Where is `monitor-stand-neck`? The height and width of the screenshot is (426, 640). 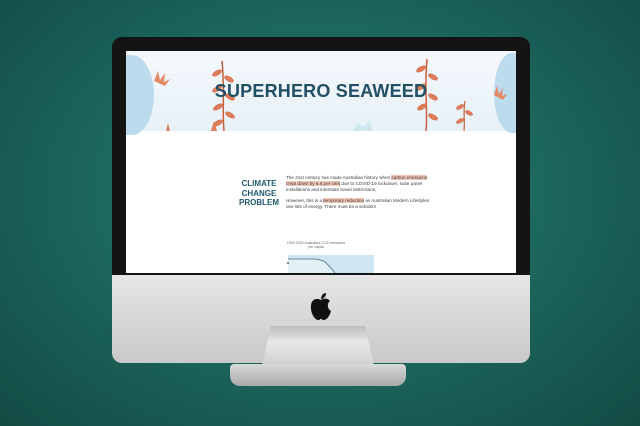
monitor-stand-neck is located at coordinates (318, 346).